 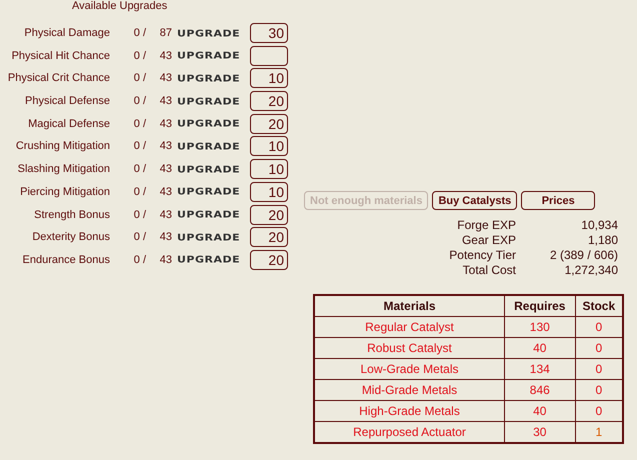 What do you see at coordinates (486, 225) in the screenshot?
I see `stat-label: Forge EXP` at bounding box center [486, 225].